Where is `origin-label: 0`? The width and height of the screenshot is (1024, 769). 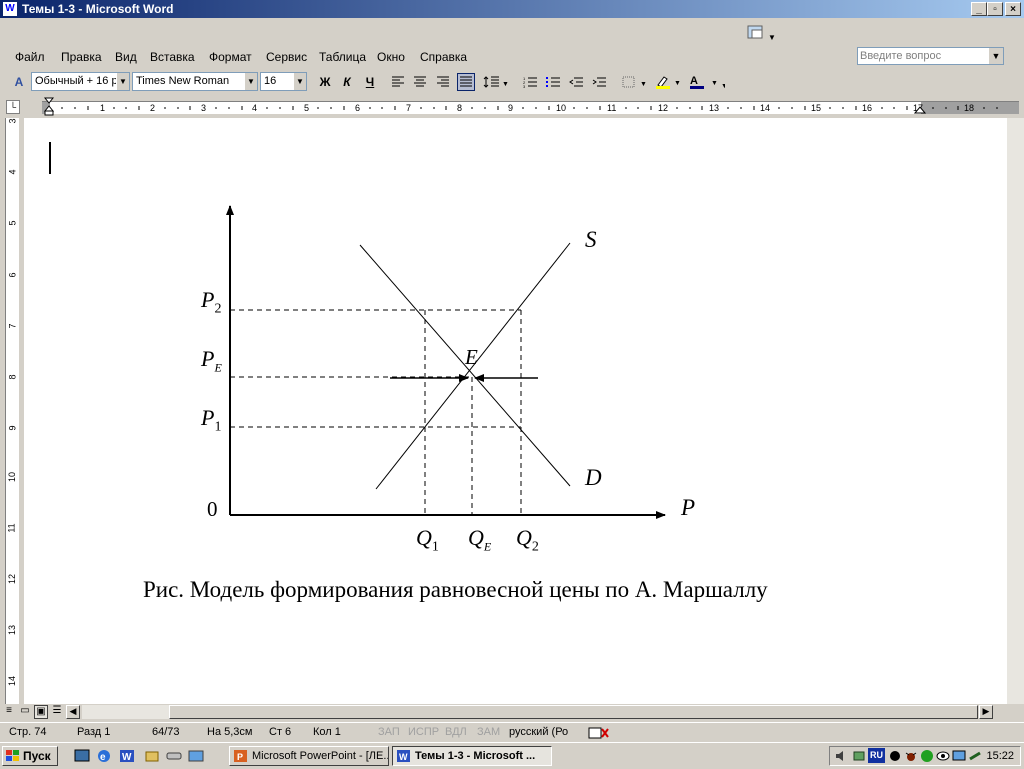 origin-label: 0 is located at coordinates (212, 509).